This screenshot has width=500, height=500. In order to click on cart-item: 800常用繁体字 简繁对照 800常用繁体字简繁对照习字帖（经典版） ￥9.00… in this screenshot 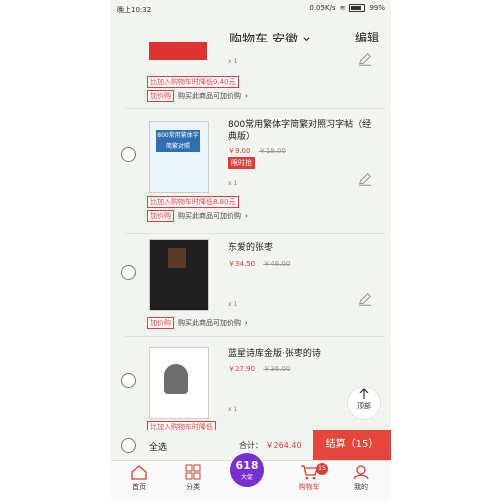, I will do `click(251, 172)`.